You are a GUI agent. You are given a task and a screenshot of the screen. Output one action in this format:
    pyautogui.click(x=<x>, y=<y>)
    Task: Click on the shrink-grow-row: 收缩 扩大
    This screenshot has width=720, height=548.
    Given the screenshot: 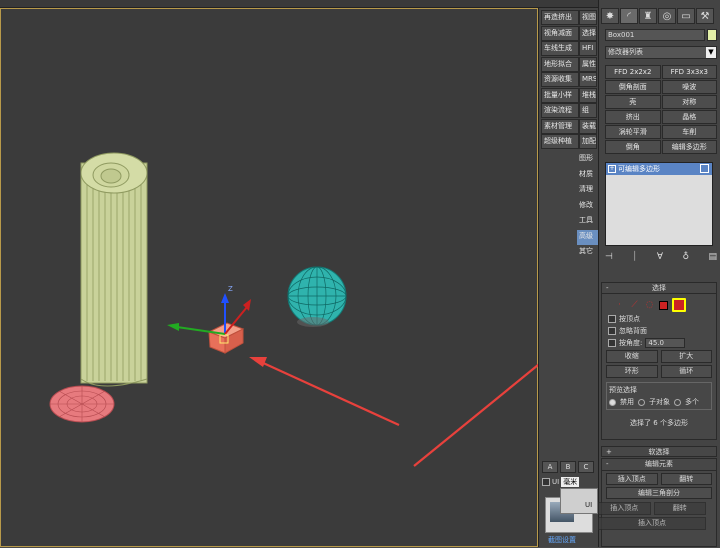 What is the action you would take?
    pyautogui.click(x=659, y=355)
    